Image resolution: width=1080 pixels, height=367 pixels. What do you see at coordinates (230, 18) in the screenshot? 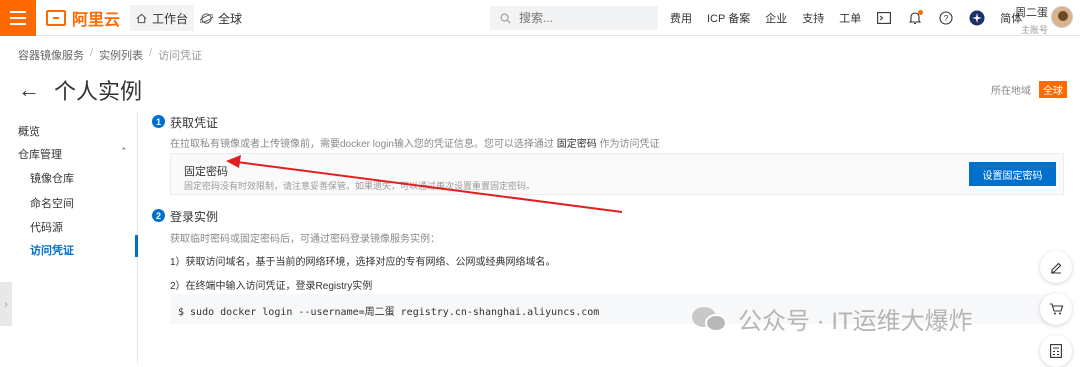
I see `global-label: 全球` at bounding box center [230, 18].